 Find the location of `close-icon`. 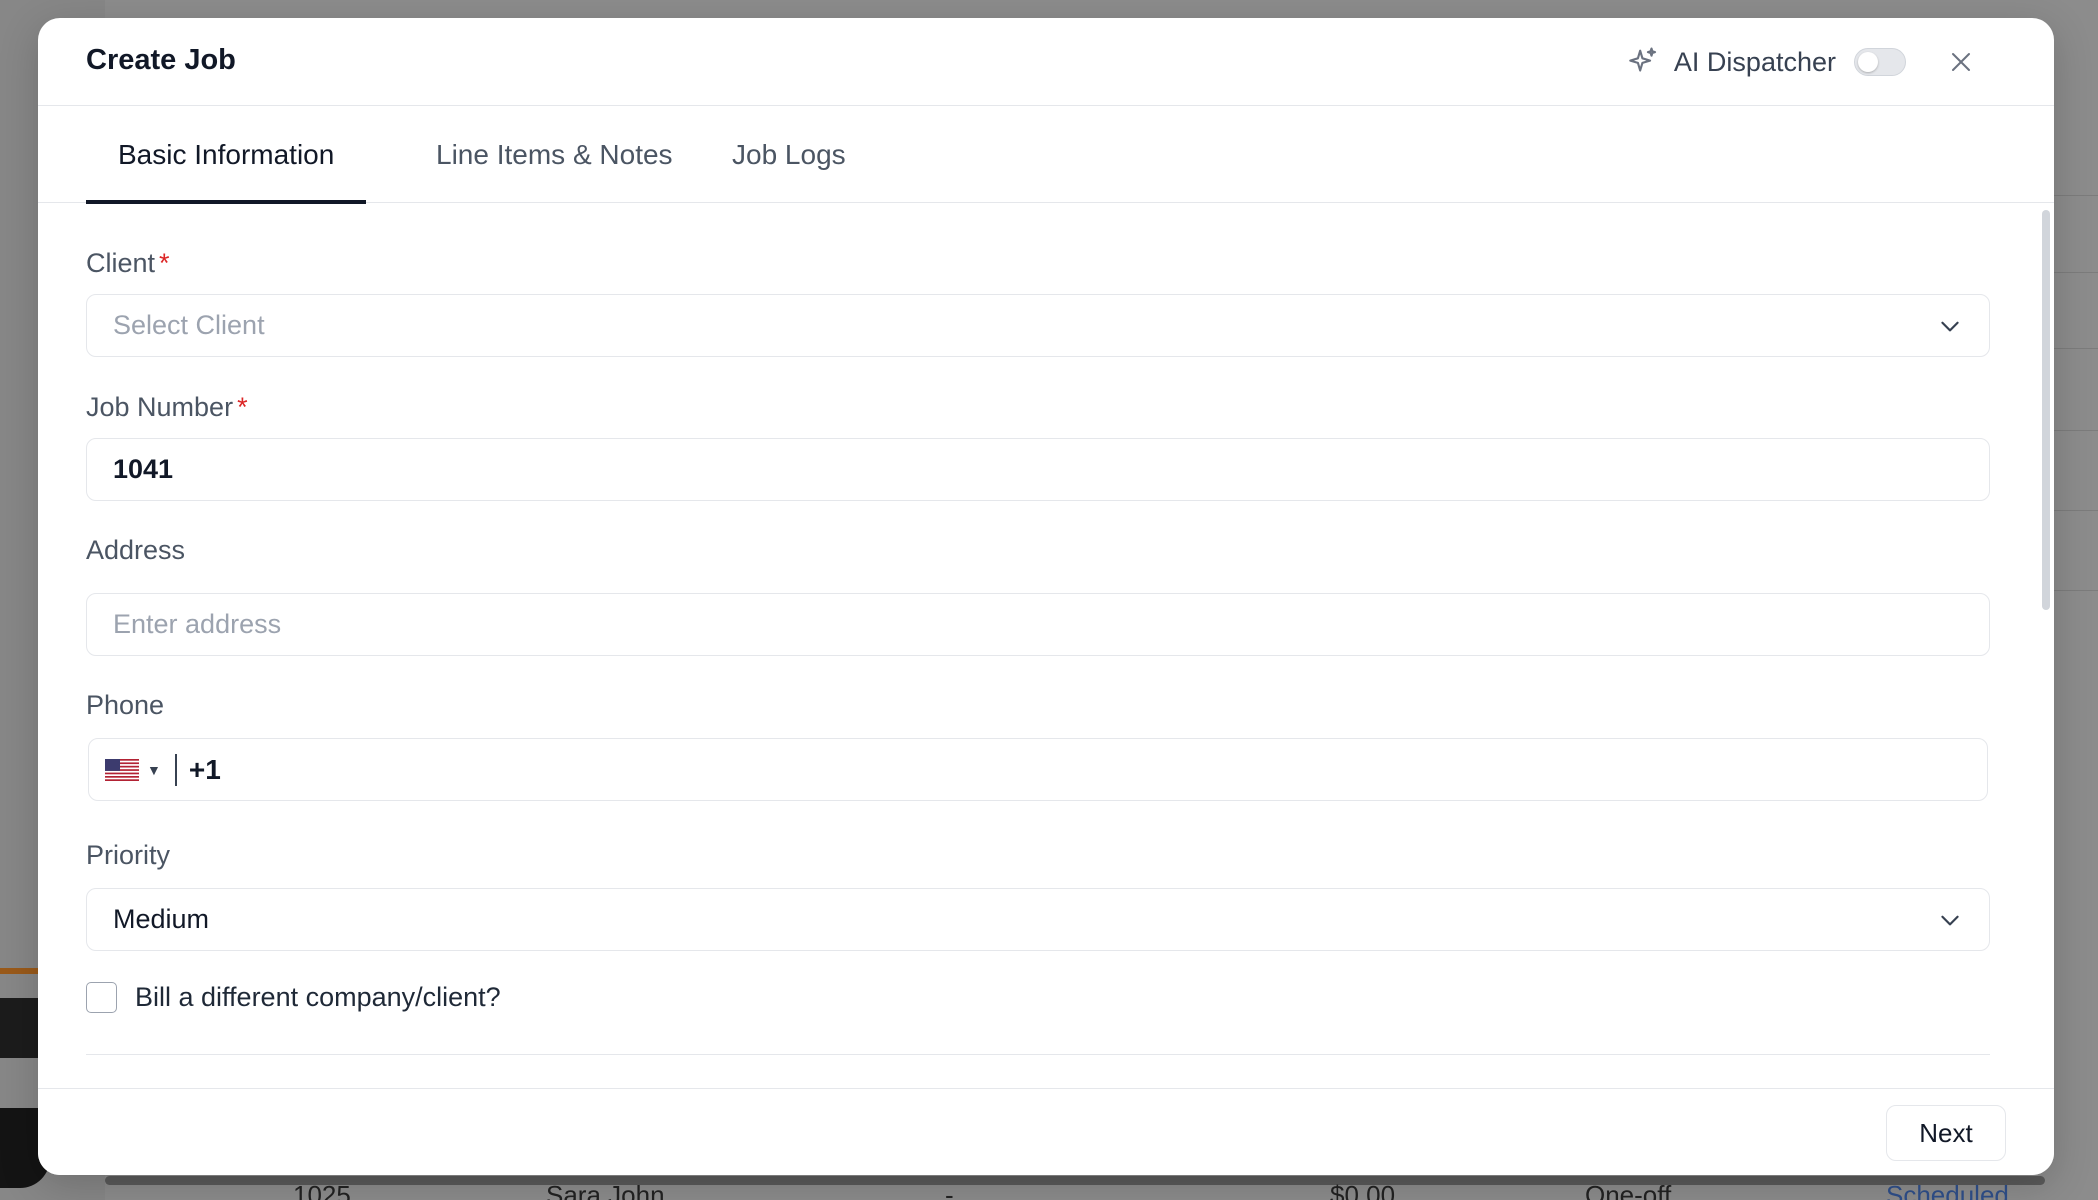

close-icon is located at coordinates (1961, 62).